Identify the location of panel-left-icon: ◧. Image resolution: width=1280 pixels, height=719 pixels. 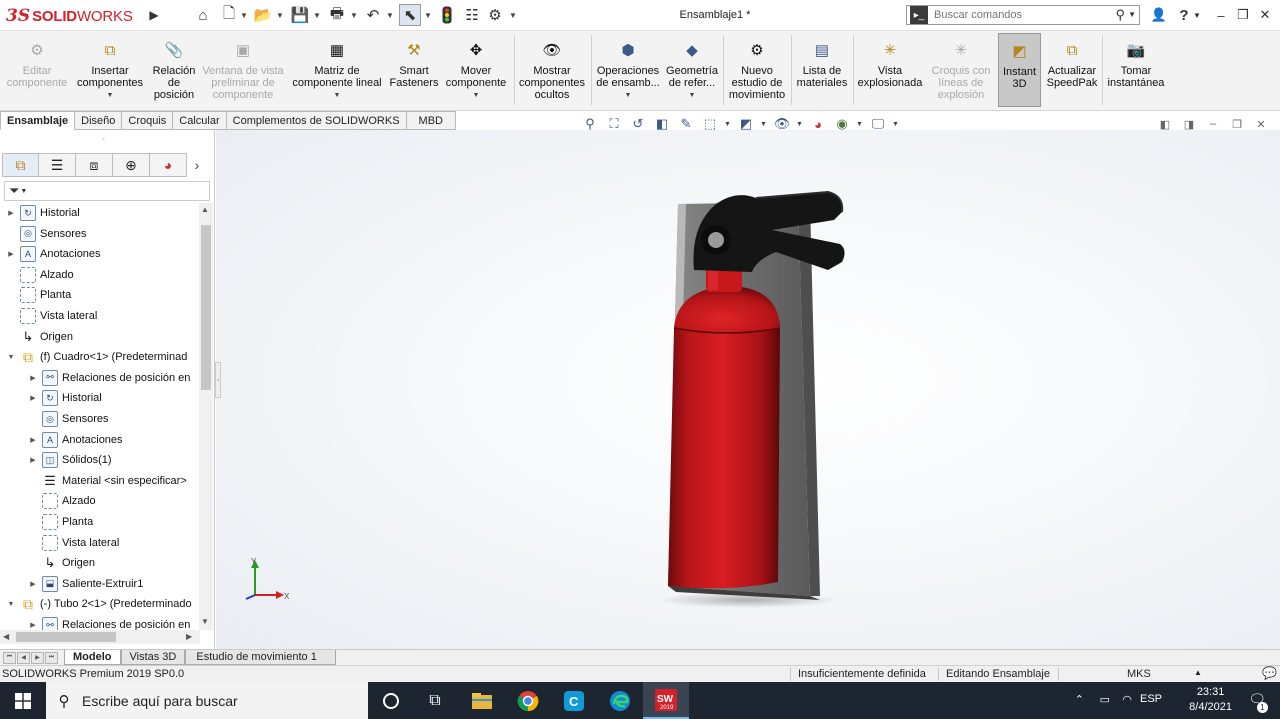
(1165, 124).